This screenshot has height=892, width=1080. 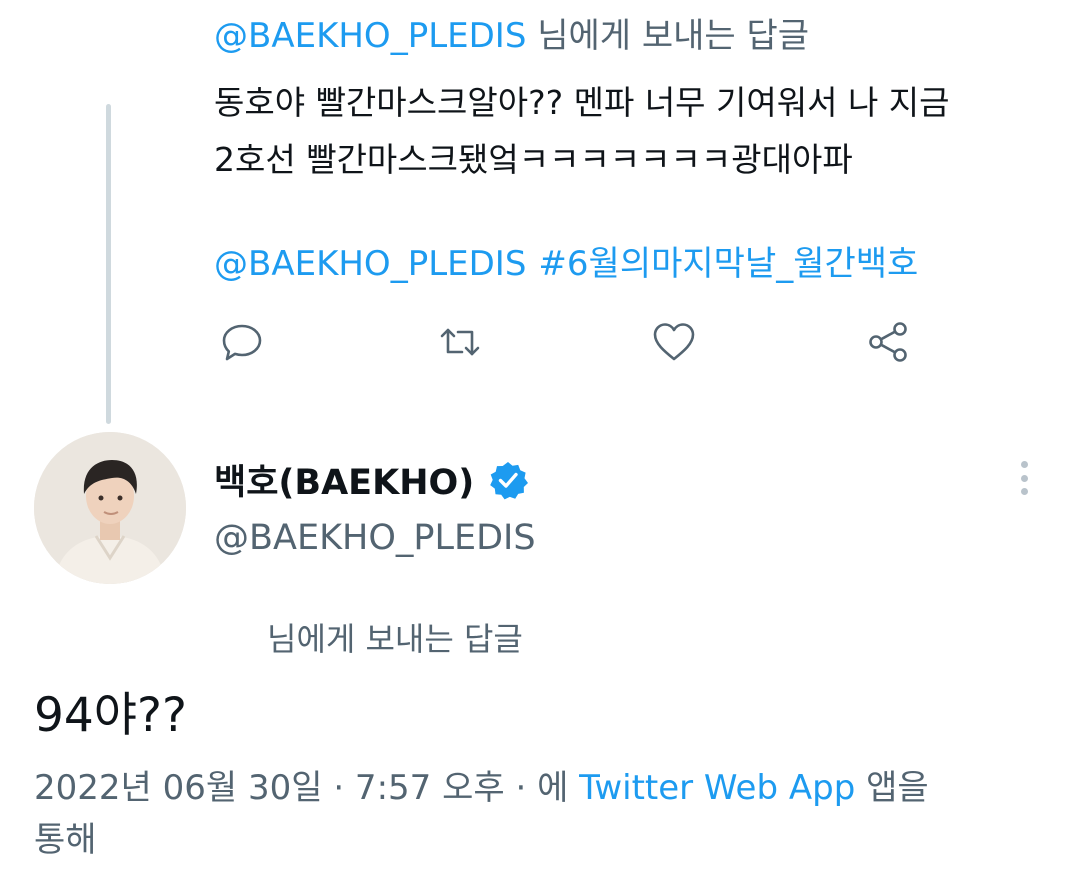 I want to click on retweet-icon, so click(x=460, y=342).